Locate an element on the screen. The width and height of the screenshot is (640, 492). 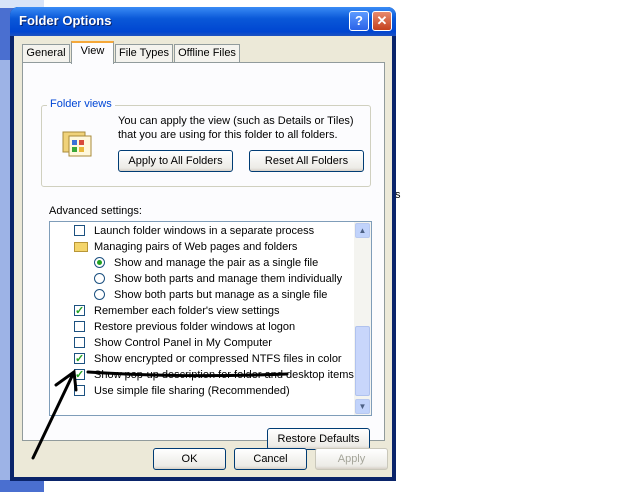
annotation-arrow is located at coordinates (54, 414).